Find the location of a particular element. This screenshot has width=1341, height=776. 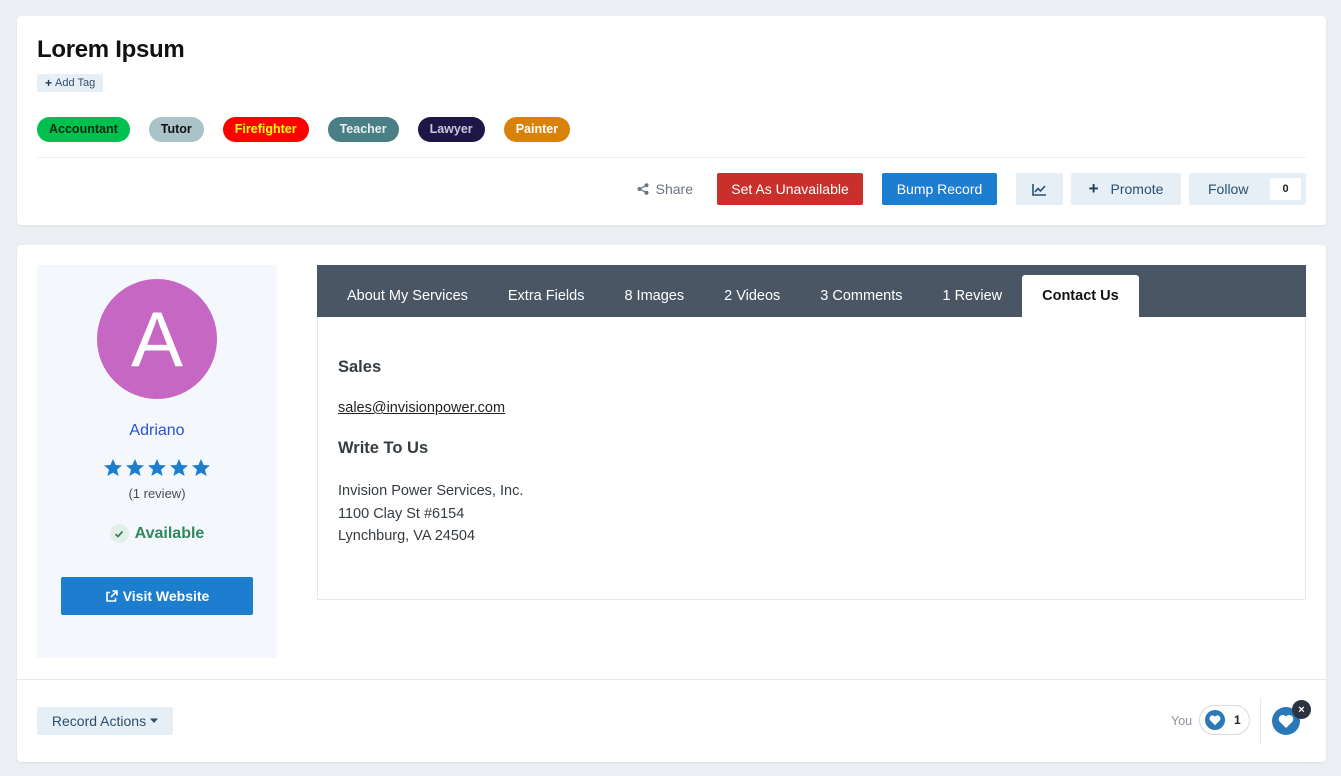

line-chart-icon is located at coordinates (1039, 189).